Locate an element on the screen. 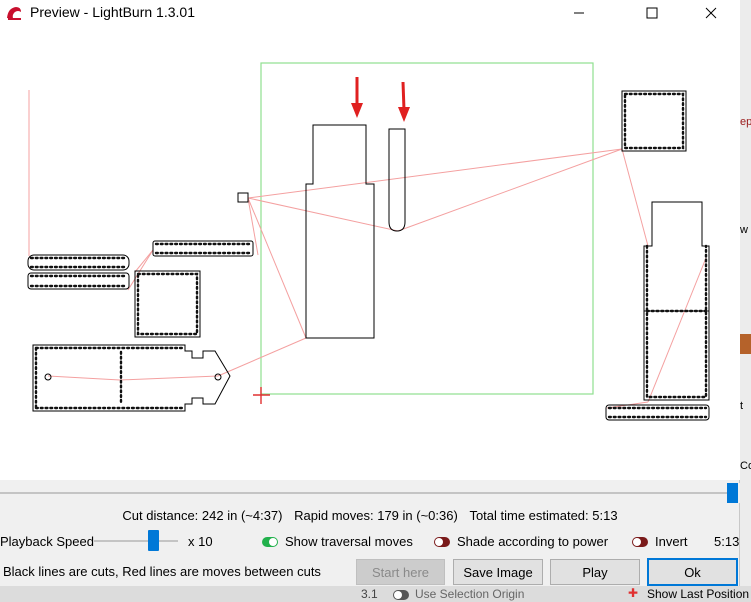 The image size is (751, 602). background-number: 3.1 is located at coordinates (369, 594).